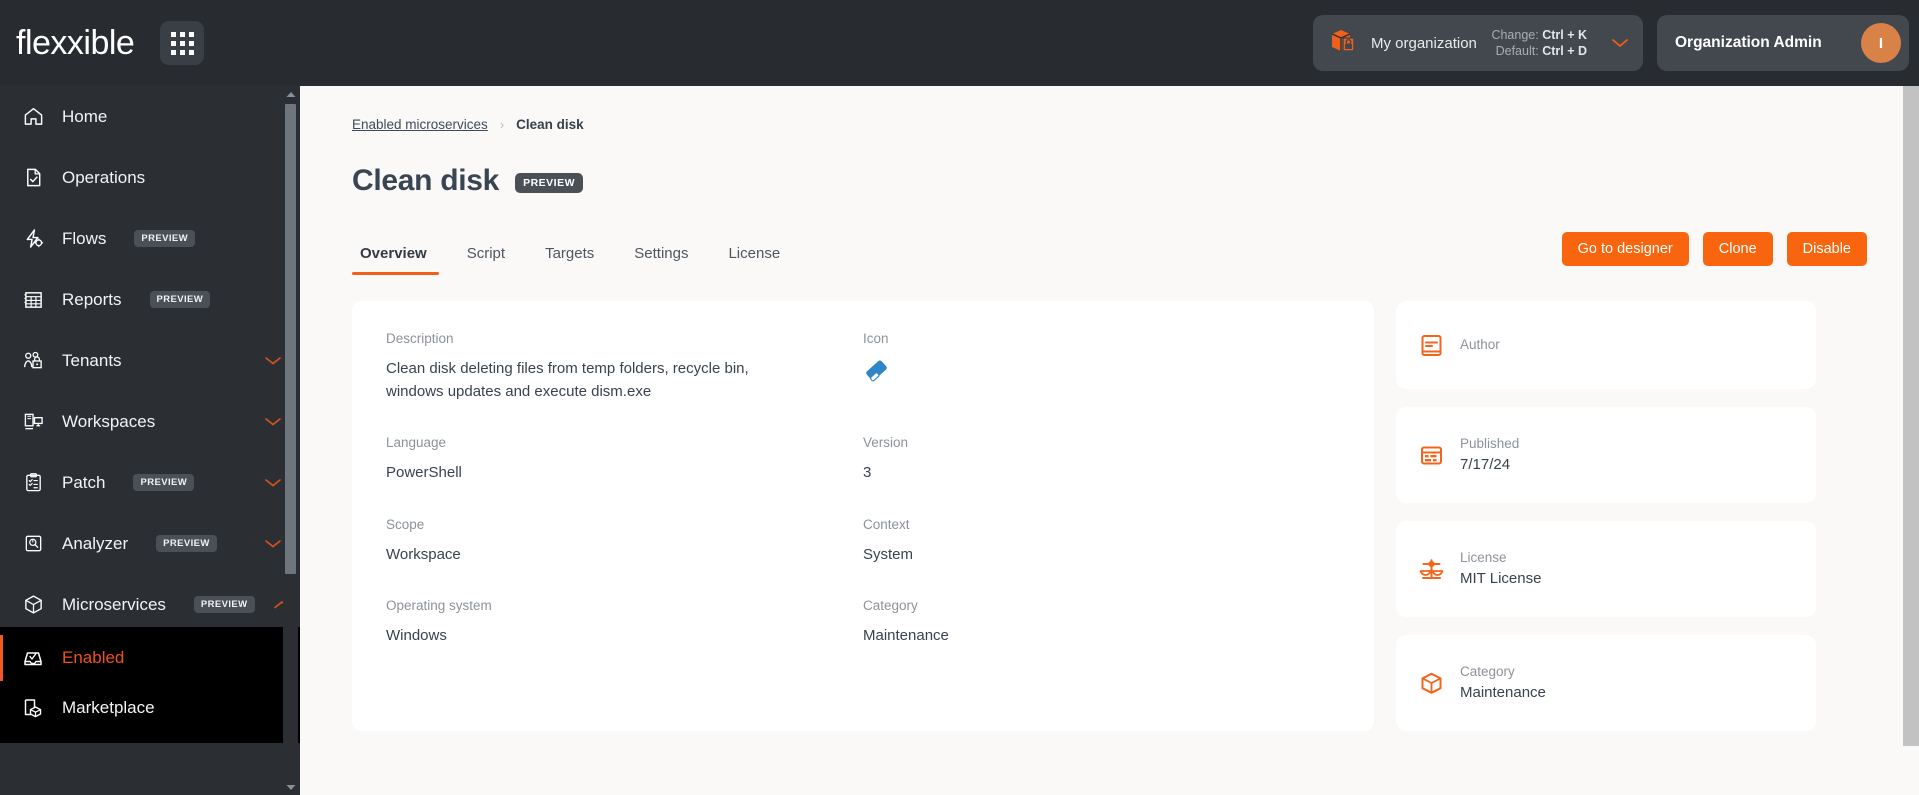 Image resolution: width=1919 pixels, height=795 pixels. What do you see at coordinates (1101, 383) in the screenshot?
I see `field-icon: Icon` at bounding box center [1101, 383].